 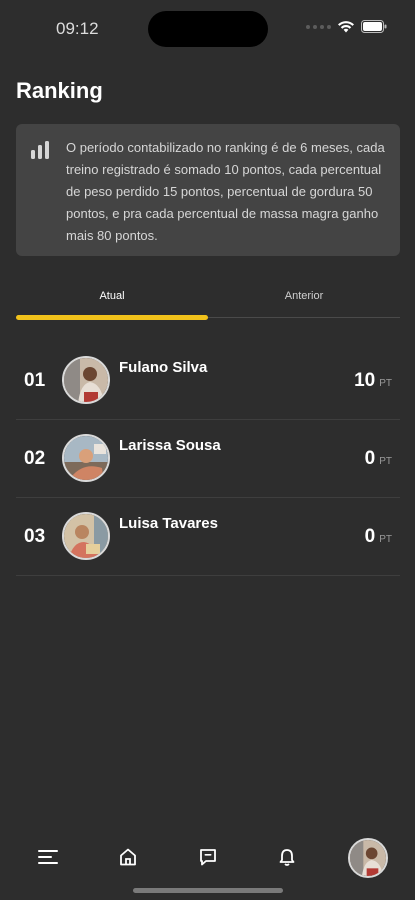 I want to click on status-icons, so click(x=346, y=26).